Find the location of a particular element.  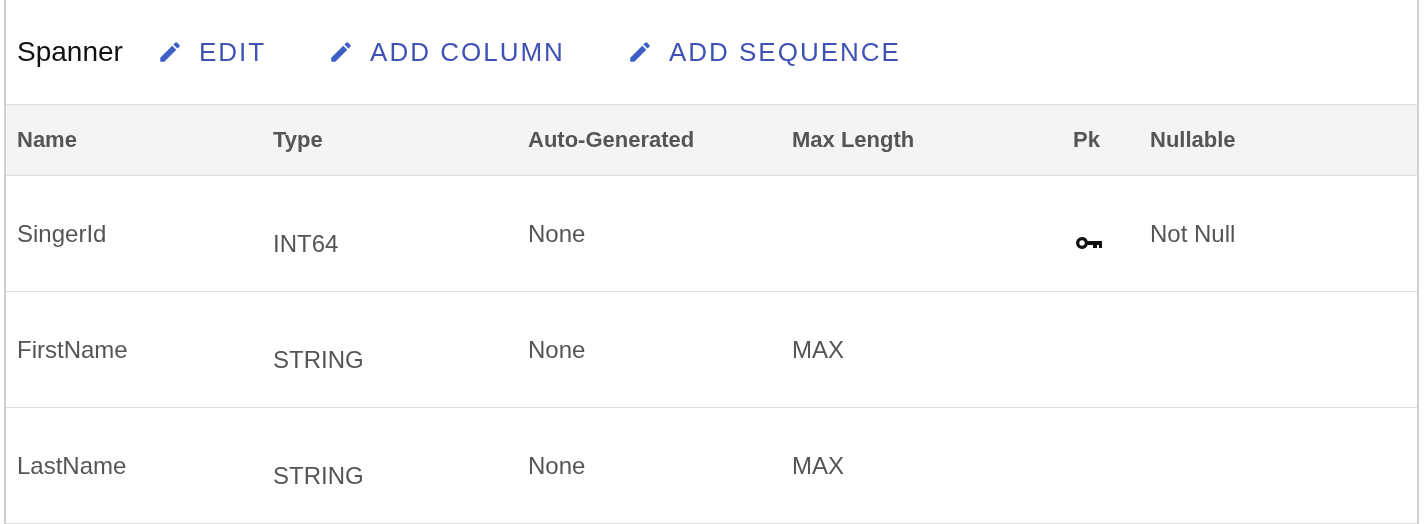

column-header: Nullable is located at coordinates (1193, 140).